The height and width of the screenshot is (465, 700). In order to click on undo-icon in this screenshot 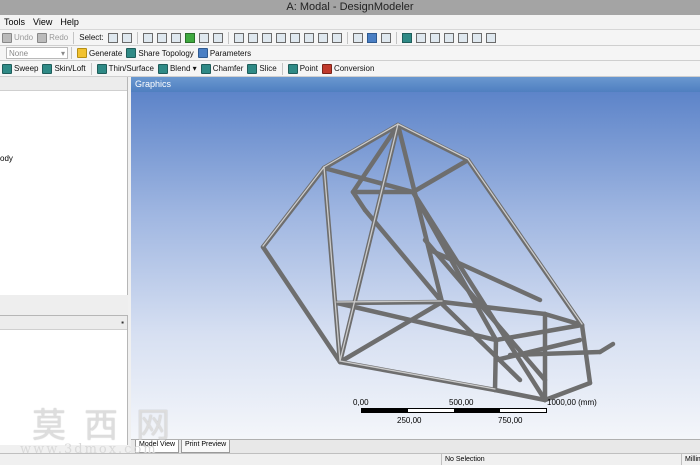, I will do `click(7, 37)`.